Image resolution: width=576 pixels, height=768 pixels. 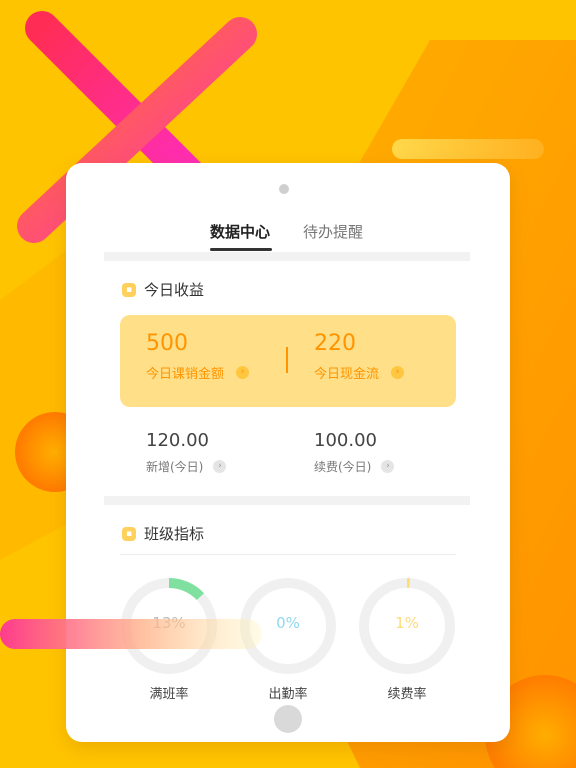 I want to click on renewal-rate-label: 续费率, so click(x=407, y=694).